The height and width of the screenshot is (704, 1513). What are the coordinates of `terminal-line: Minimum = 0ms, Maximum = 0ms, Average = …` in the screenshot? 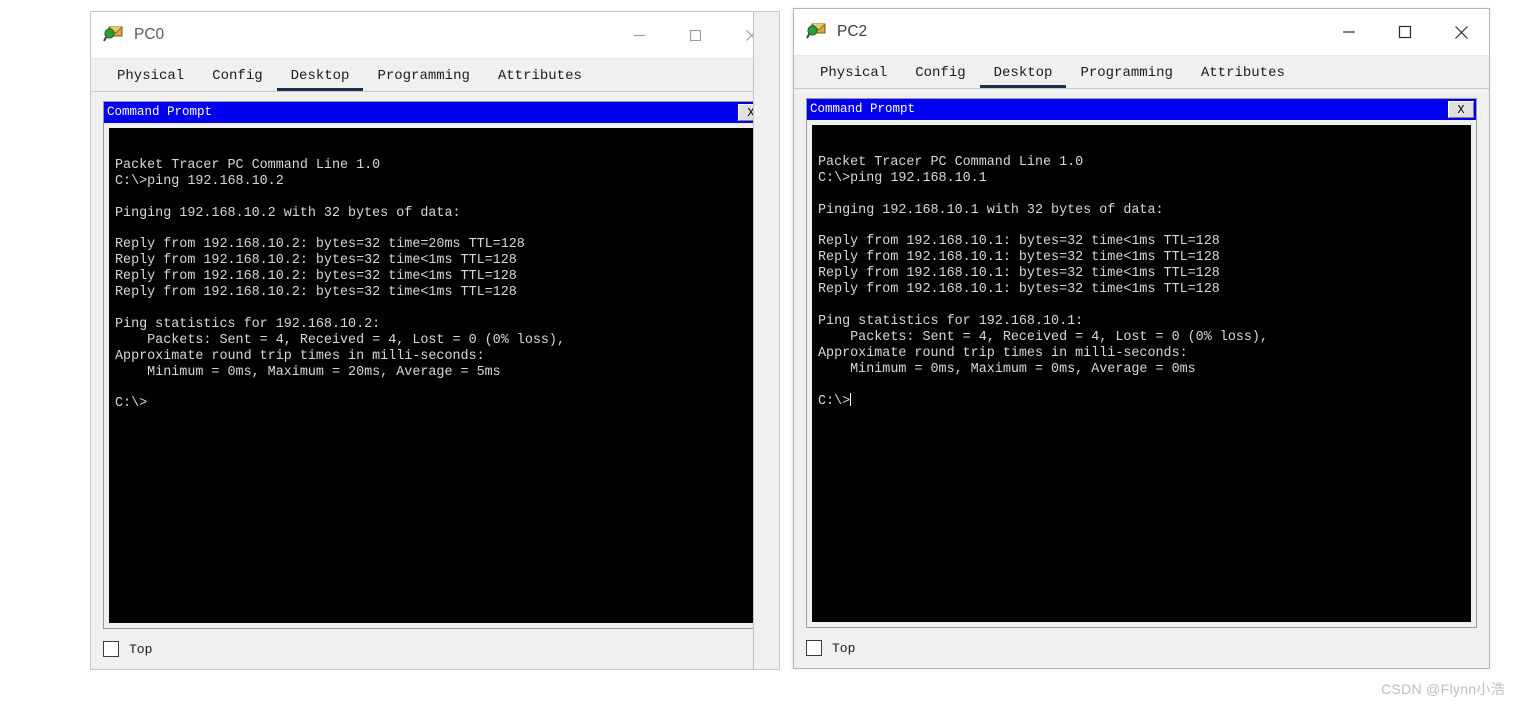 It's located at (1007, 369).